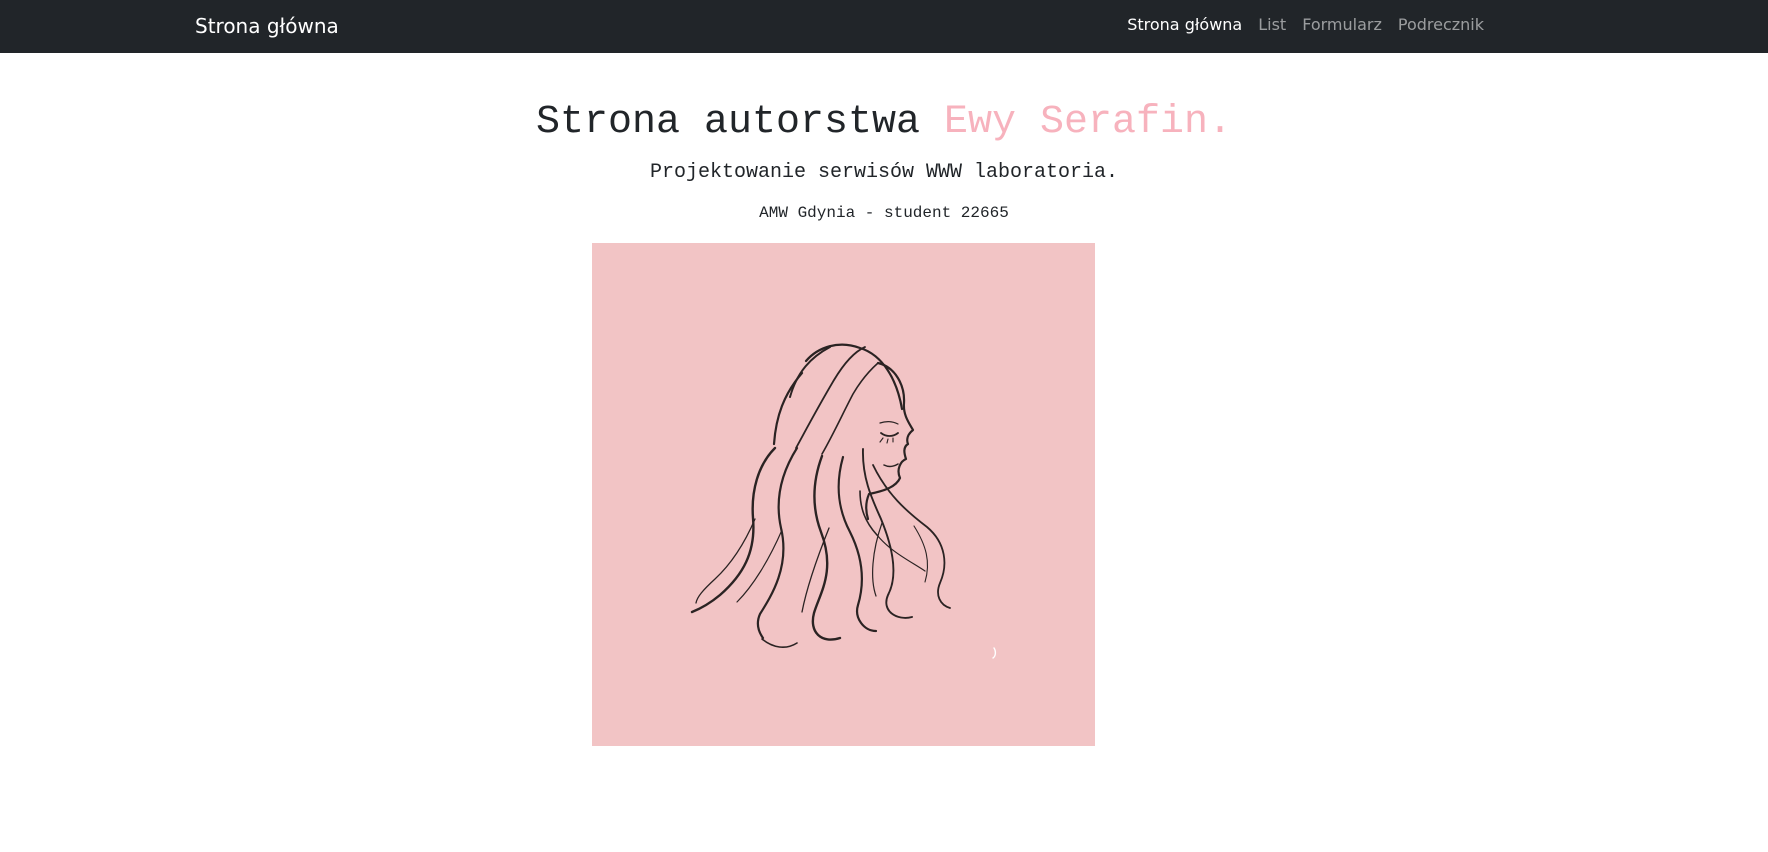  What do you see at coordinates (884, 213) in the screenshot?
I see `student-info: AMW Gdynia - student 22665` at bounding box center [884, 213].